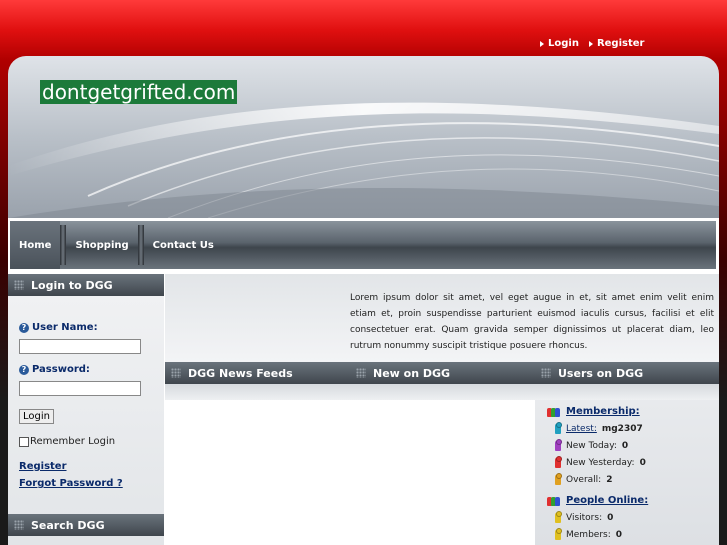 The image size is (727, 545). What do you see at coordinates (584, 479) in the screenshot?
I see `overall-label: Overall:` at bounding box center [584, 479].